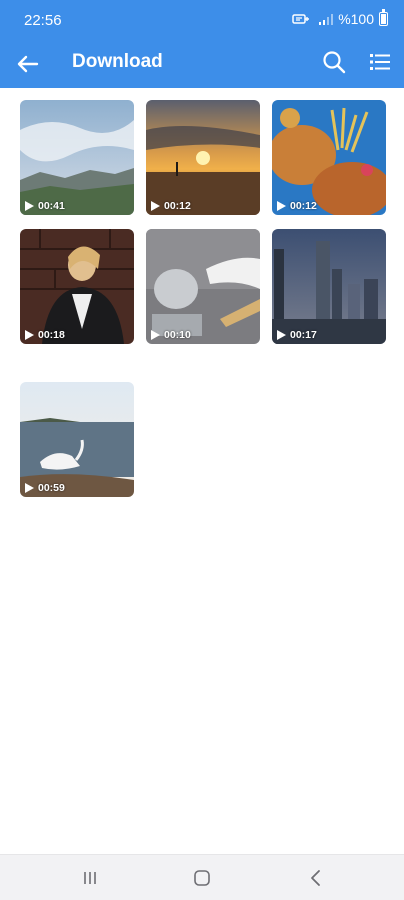 This screenshot has height=900, width=404. I want to click on system-nav-bar, so click(202, 877).